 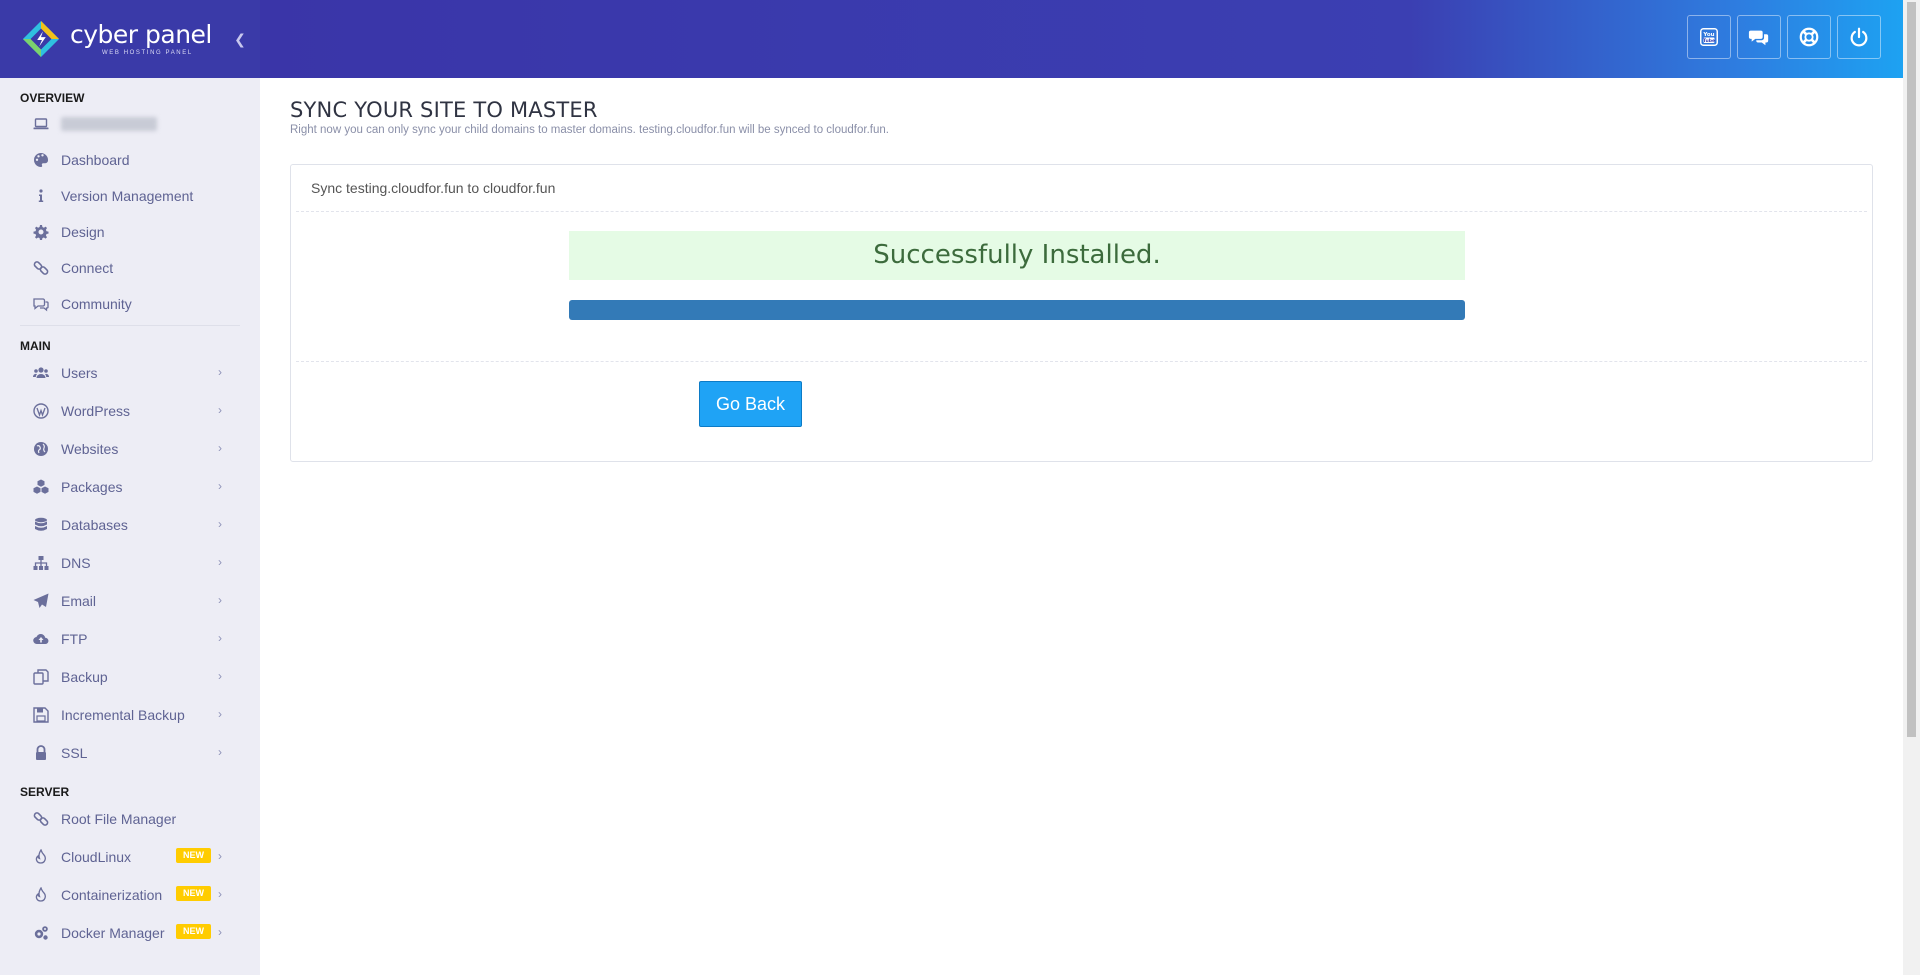 I want to click on sidebar-item-label: DNS, so click(x=76, y=563).